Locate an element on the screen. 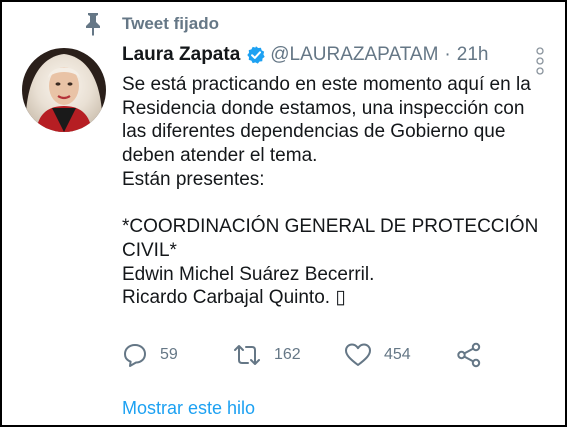 Image resolution: width=567 pixels, height=427 pixels. tweet-text-line: Edwin Michel Suárez Becerril. is located at coordinates (248, 274).